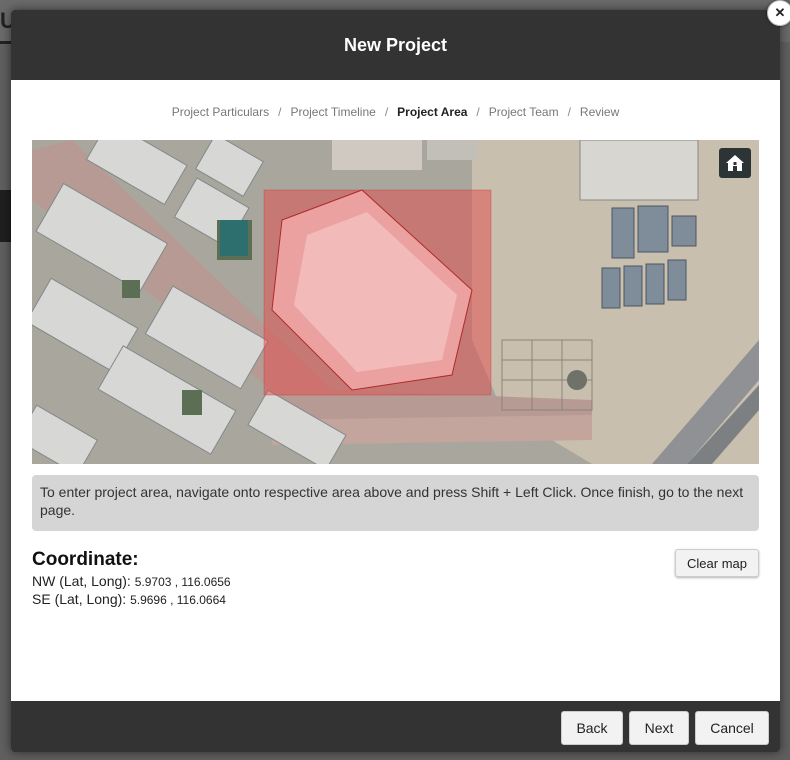 This screenshot has width=790, height=760. What do you see at coordinates (659, 728) in the screenshot?
I see `next-button: Next` at bounding box center [659, 728].